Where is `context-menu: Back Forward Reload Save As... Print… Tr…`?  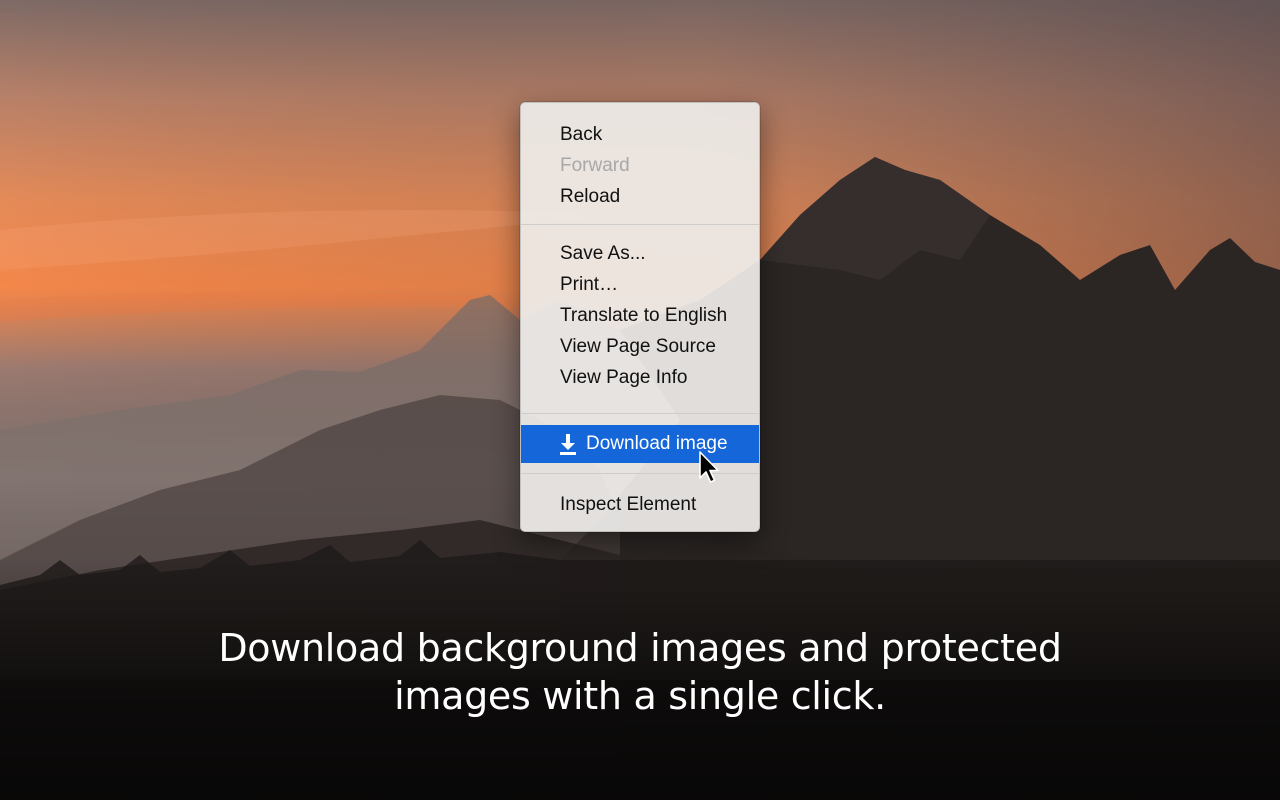
context-menu: Back Forward Reload Save As... Print… Tr… is located at coordinates (640, 317).